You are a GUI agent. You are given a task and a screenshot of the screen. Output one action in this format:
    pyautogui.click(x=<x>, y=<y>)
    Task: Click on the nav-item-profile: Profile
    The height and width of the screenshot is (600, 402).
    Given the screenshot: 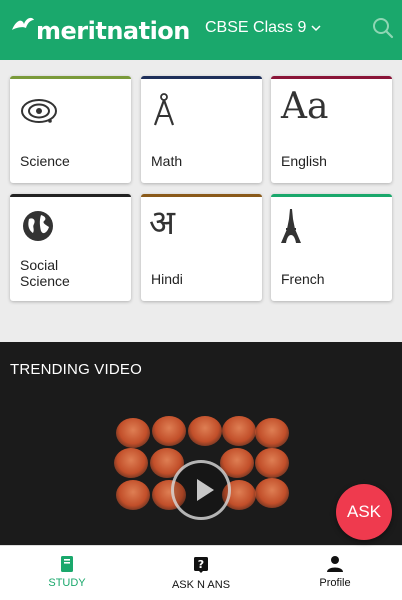 What is the action you would take?
    pyautogui.click(x=335, y=573)
    